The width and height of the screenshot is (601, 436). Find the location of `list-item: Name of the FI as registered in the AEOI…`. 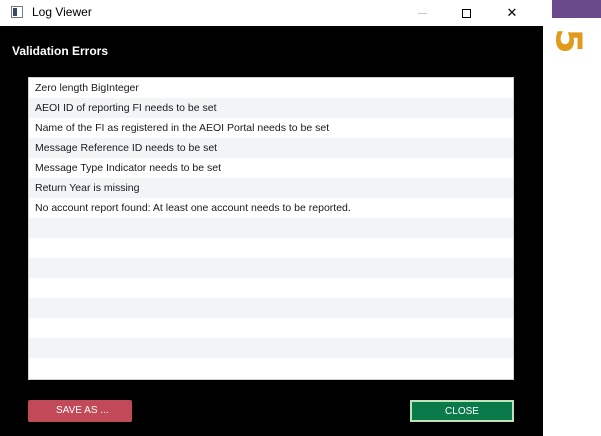

list-item: Name of the FI as registered in the AEOI… is located at coordinates (271, 128).